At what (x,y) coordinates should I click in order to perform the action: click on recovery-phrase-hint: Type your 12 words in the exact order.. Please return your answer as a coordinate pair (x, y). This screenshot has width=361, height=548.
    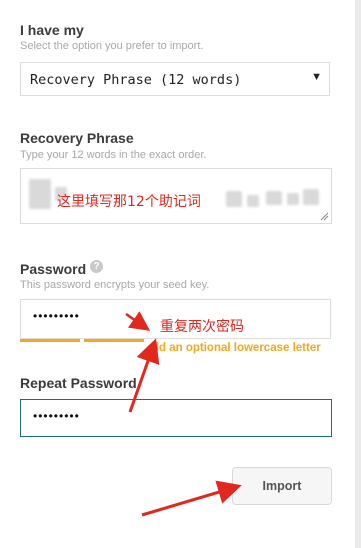
    Looking at the image, I should click on (113, 155).